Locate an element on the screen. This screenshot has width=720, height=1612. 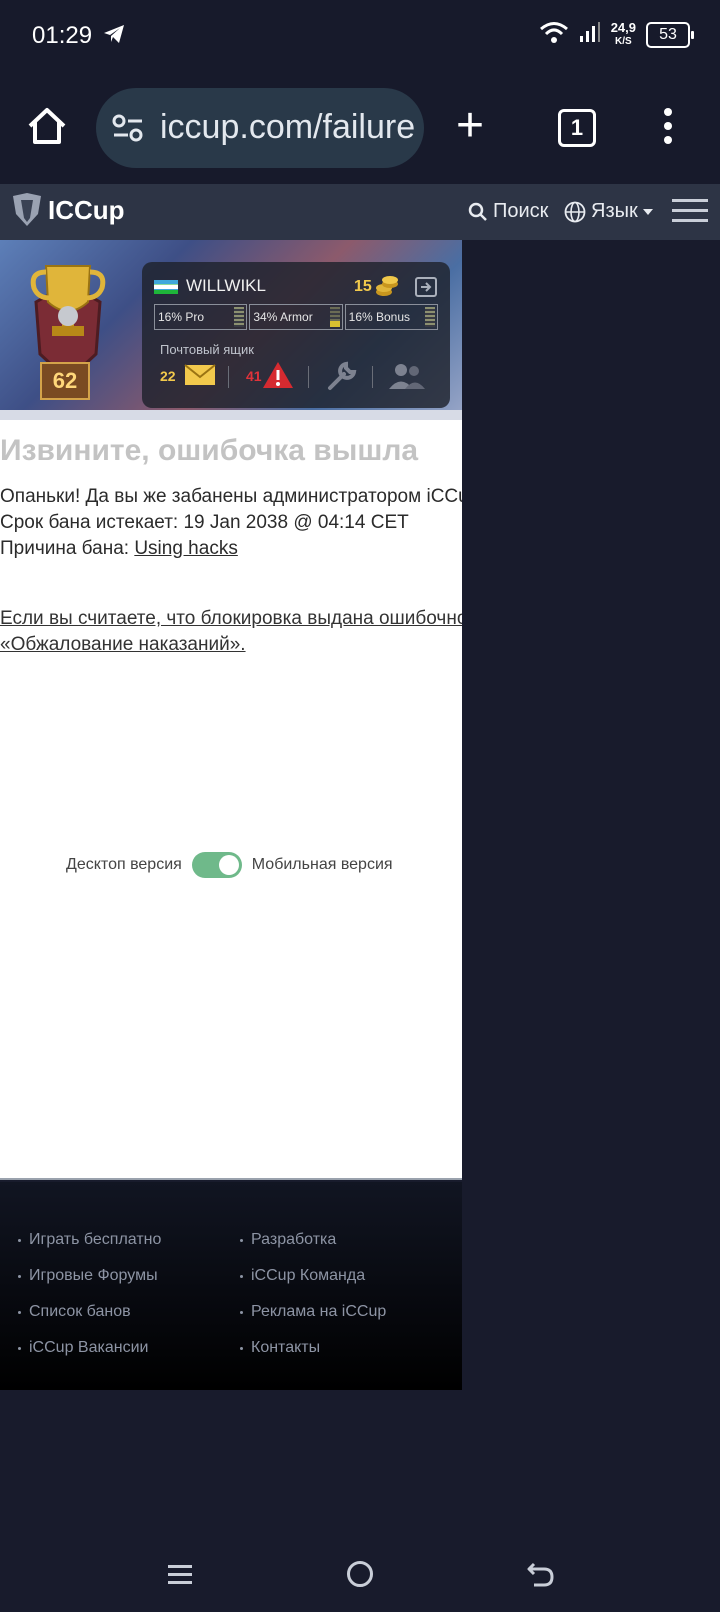
version-switch: Десктоп версия Мобильная версия is located at coordinates (229, 865).